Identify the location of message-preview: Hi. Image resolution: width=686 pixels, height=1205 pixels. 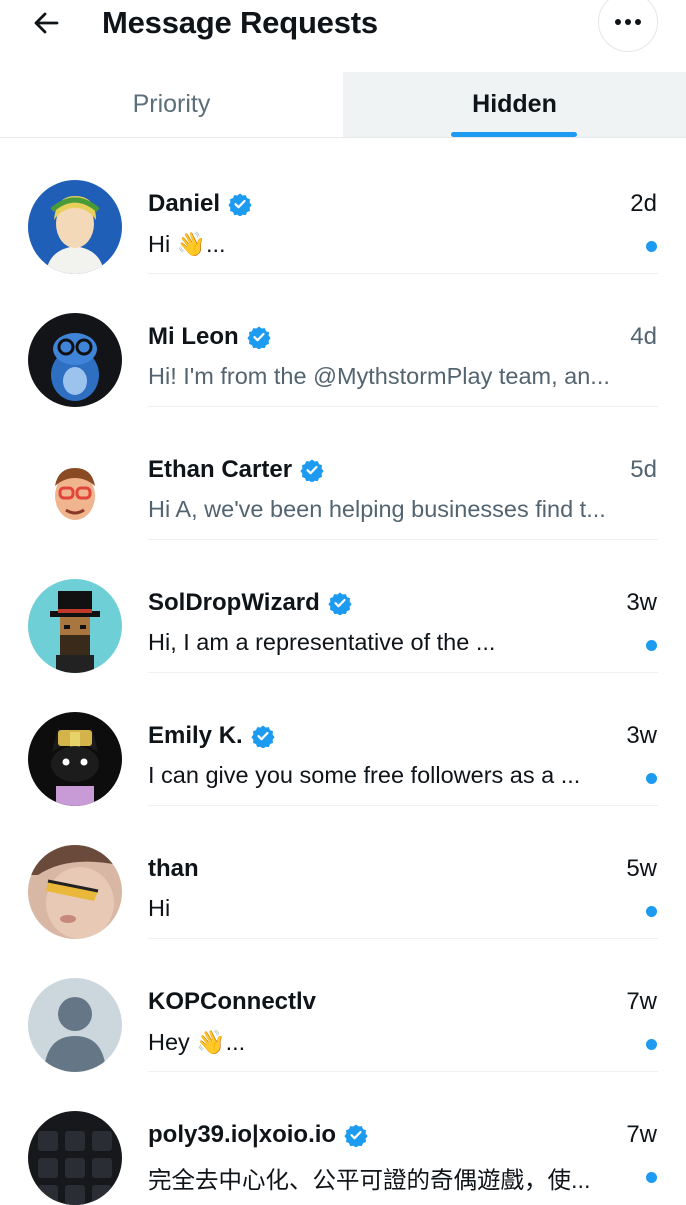
(159, 908).